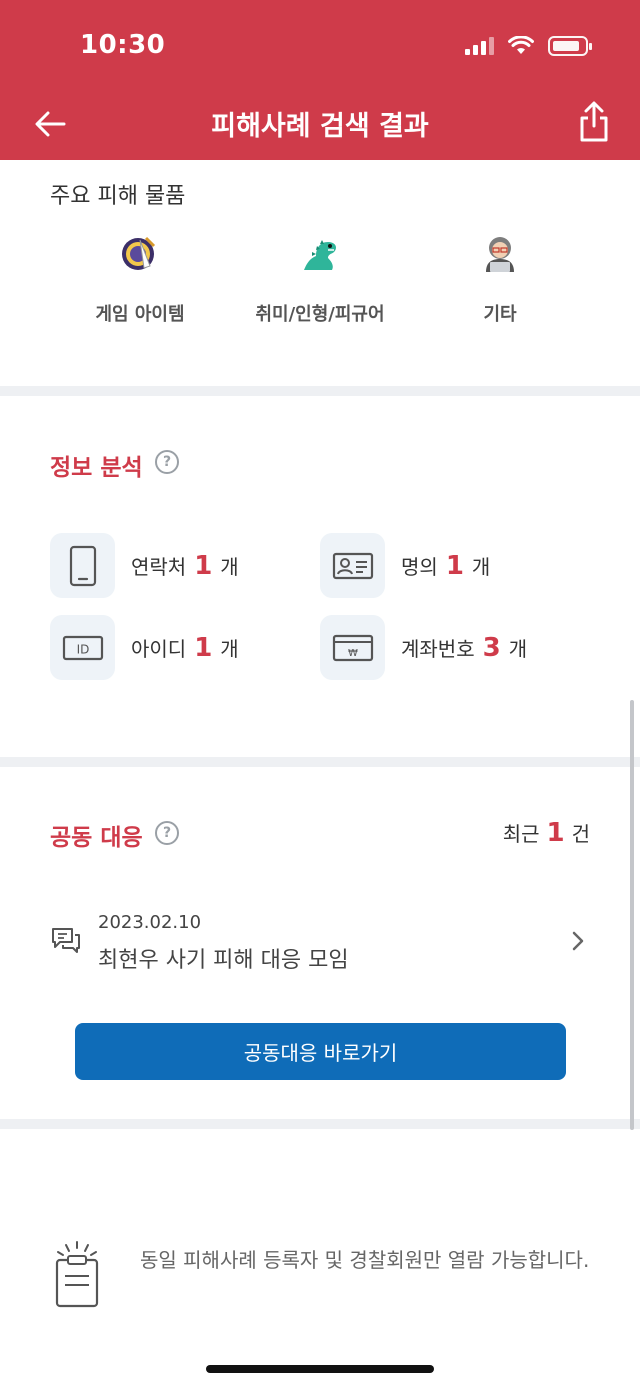 This screenshot has height=1388, width=640. I want to click on info-card-contact: 연락처 1 개, so click(144, 565).